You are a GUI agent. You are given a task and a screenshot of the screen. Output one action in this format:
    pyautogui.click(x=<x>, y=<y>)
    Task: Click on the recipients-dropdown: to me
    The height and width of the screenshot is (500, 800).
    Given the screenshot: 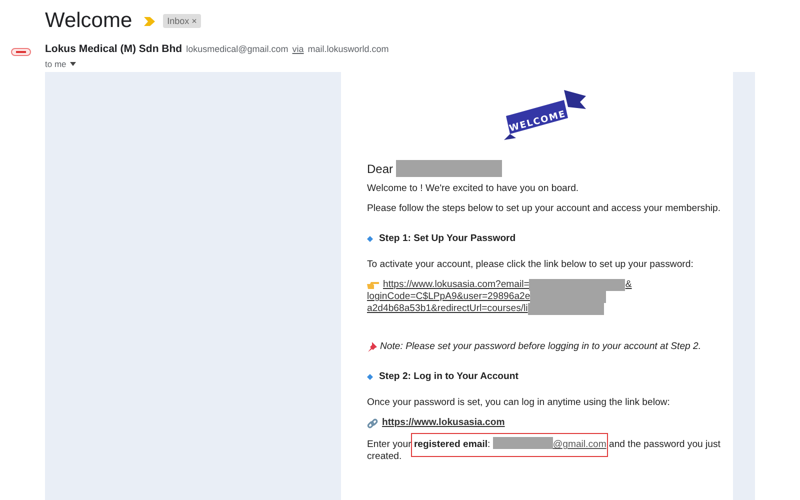 What is the action you would take?
    pyautogui.click(x=60, y=64)
    